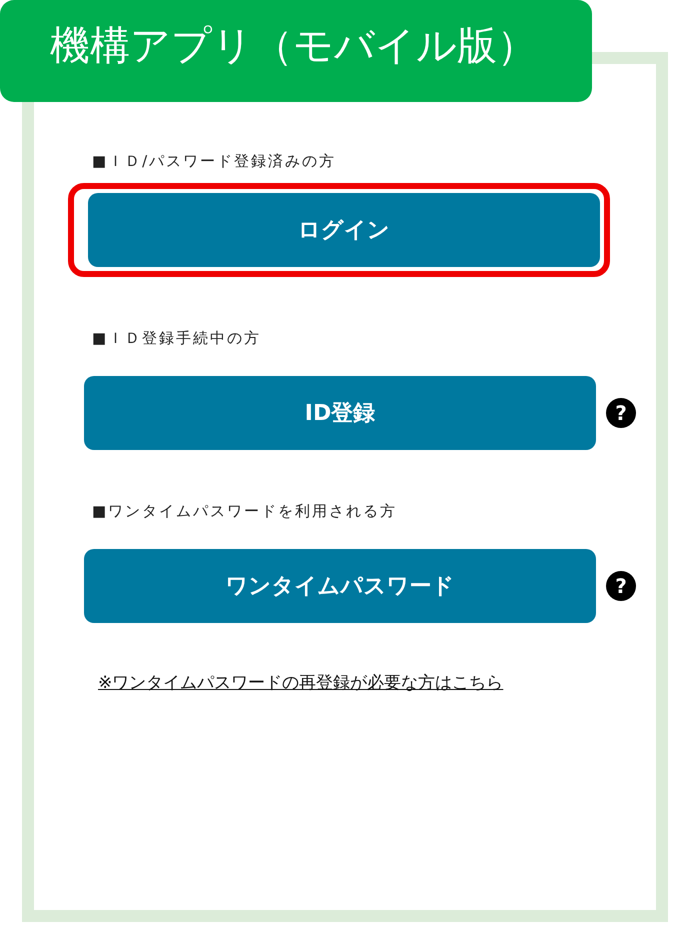 The width and height of the screenshot is (684, 928). Describe the element at coordinates (340, 586) in the screenshot. I see `action-button: ワンタイムパスワード` at that location.